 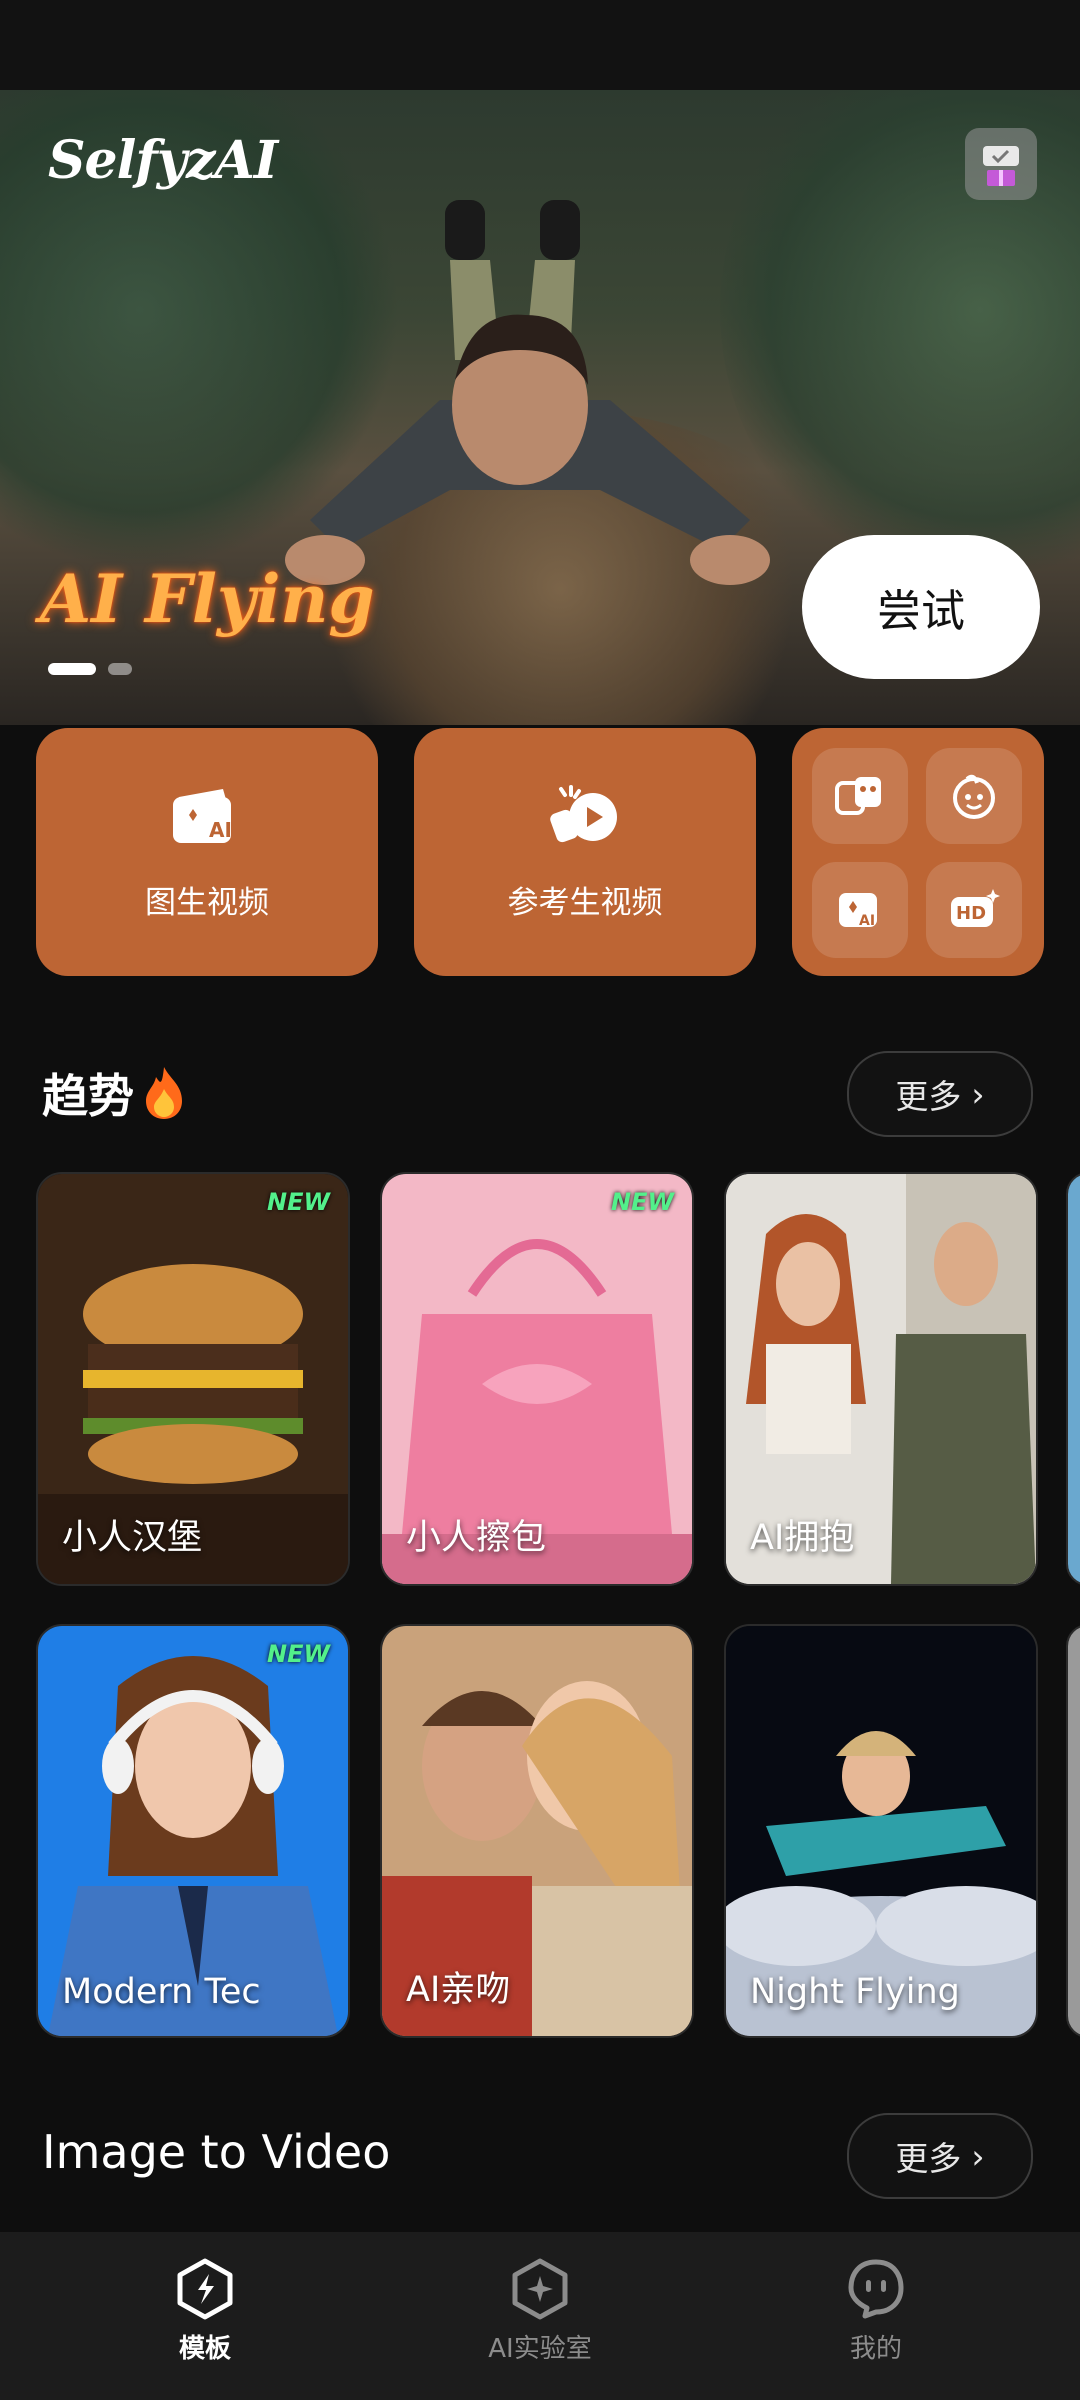 What do you see at coordinates (540, 45) in the screenshot?
I see `status-bar` at bounding box center [540, 45].